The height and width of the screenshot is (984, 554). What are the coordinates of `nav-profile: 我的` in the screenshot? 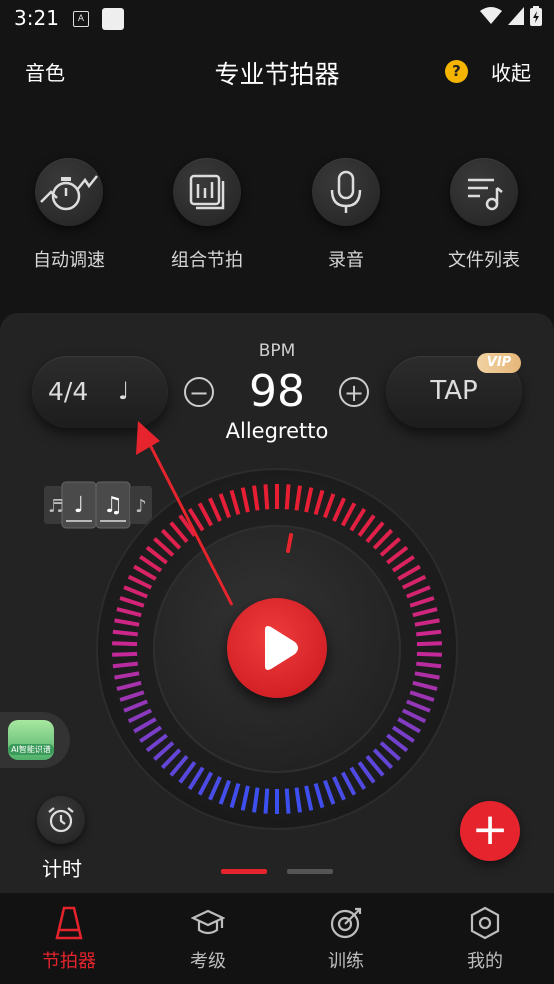 It's located at (485, 939).